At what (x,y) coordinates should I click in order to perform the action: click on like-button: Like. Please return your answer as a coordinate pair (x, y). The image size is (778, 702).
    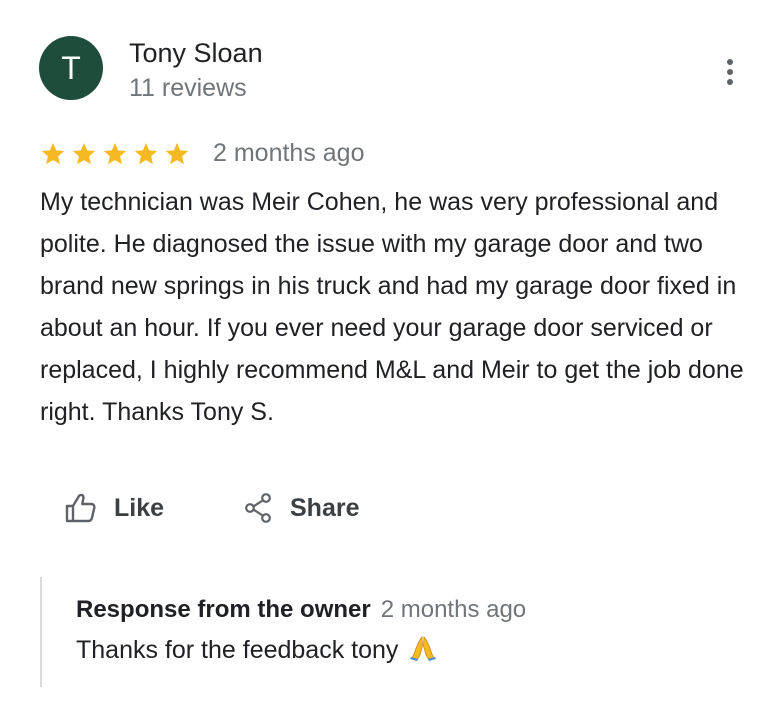
    Looking at the image, I should click on (114, 508).